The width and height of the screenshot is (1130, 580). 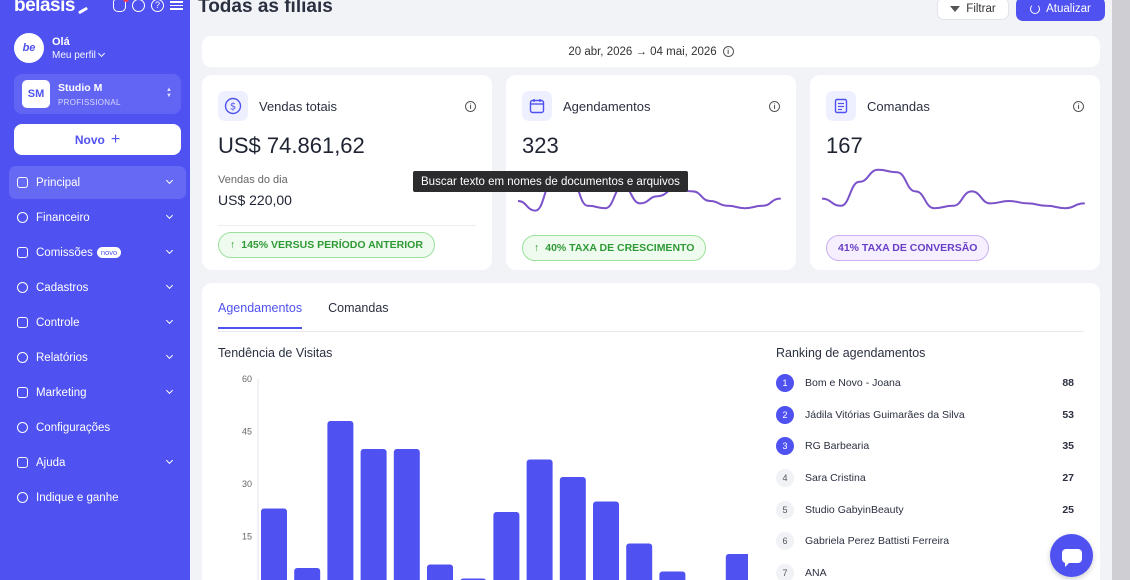 What do you see at coordinates (115, 139) in the screenshot?
I see `plus-icon: +` at bounding box center [115, 139].